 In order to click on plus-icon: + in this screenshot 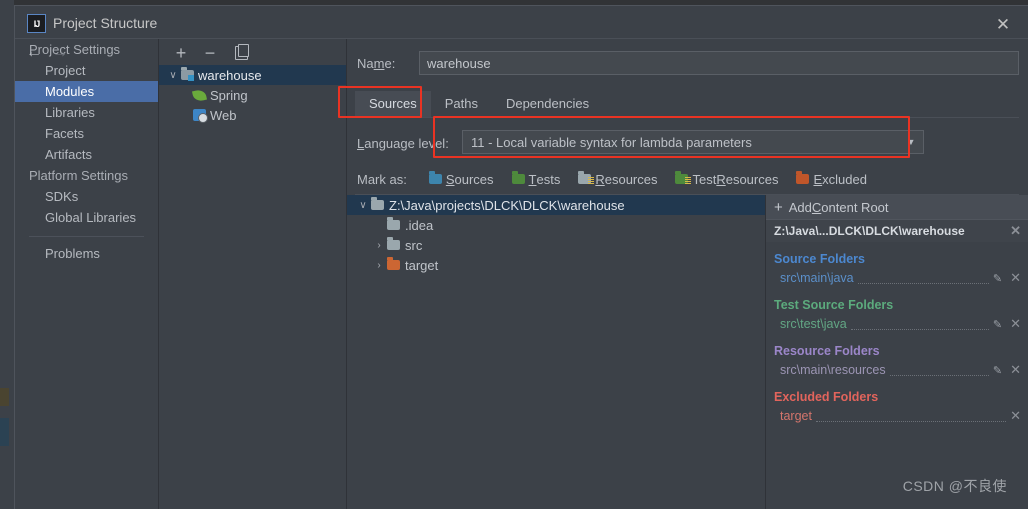, I will do `click(778, 207)`.